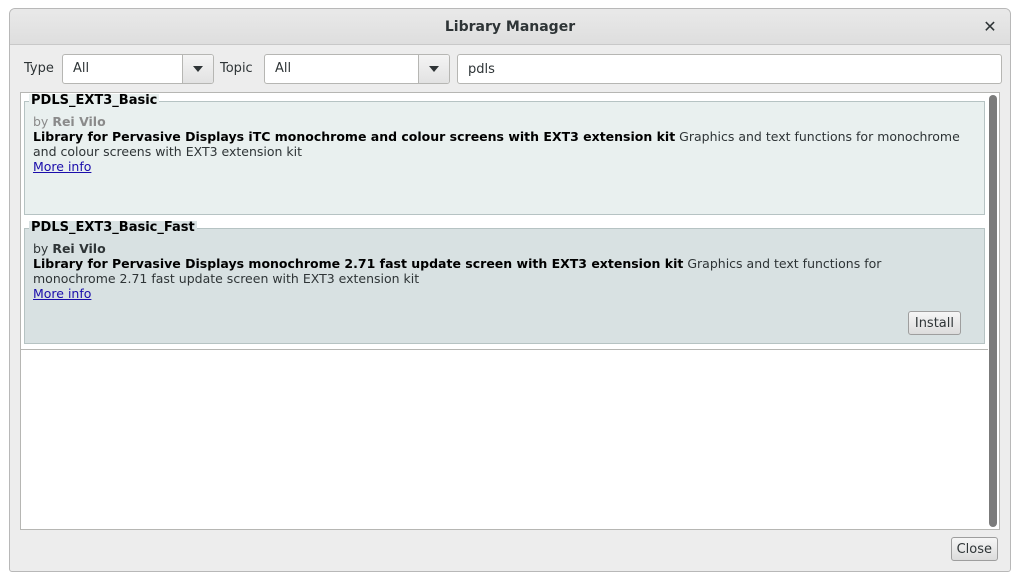  I want to click on list-divider, so click(504, 349).